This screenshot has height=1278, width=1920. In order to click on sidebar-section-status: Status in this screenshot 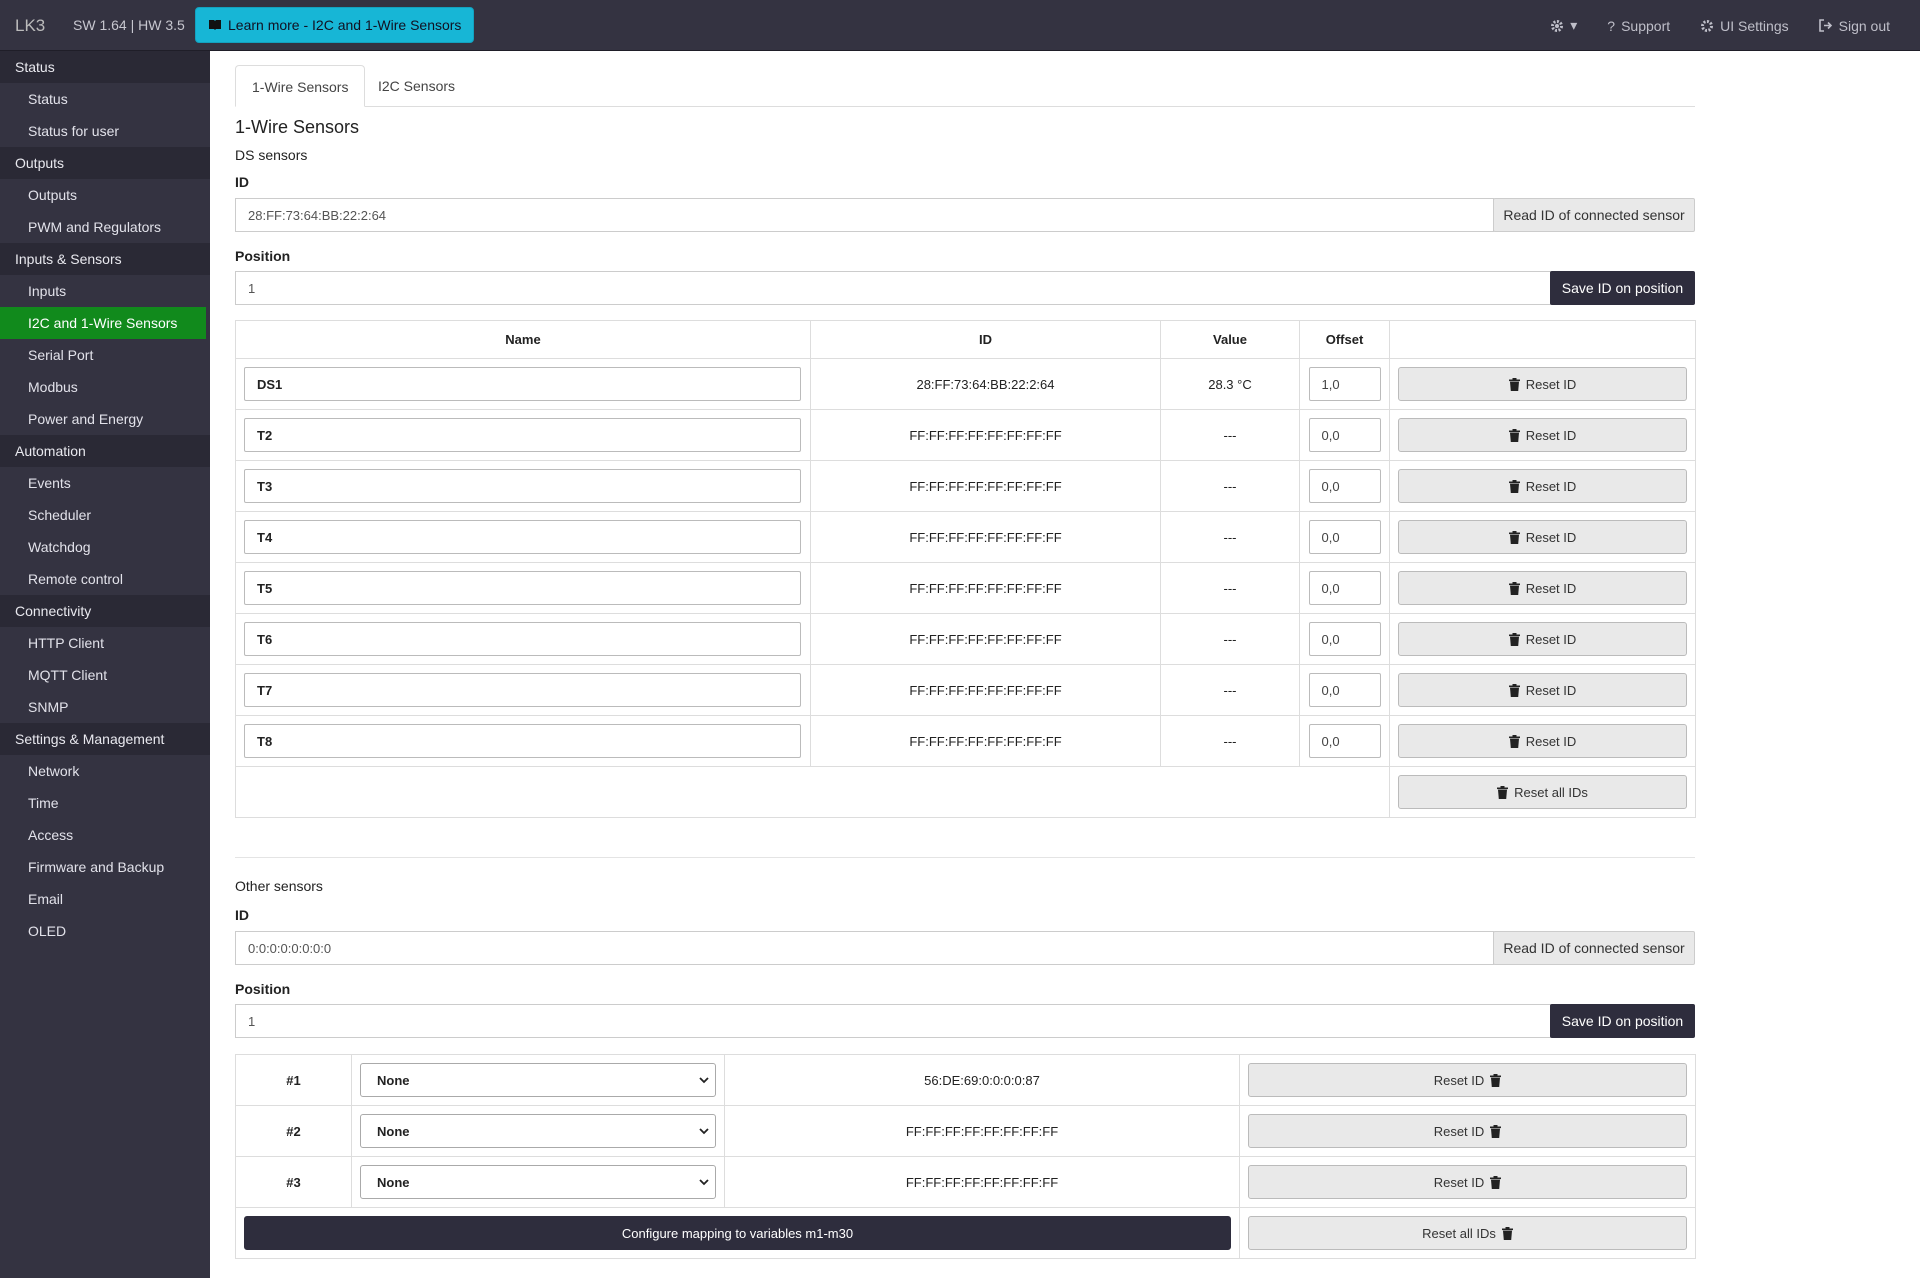, I will do `click(105, 67)`.